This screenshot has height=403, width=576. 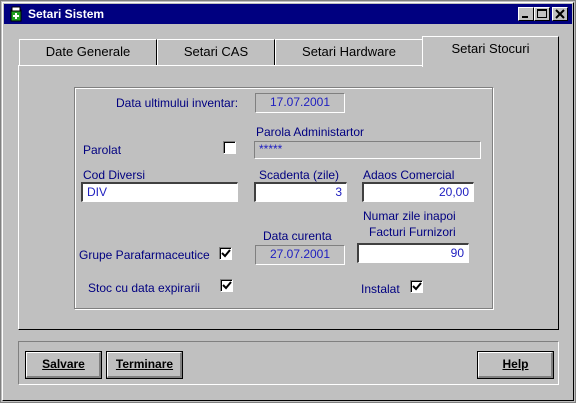 I want to click on admin-password-label: Parola Administartor, so click(x=310, y=132).